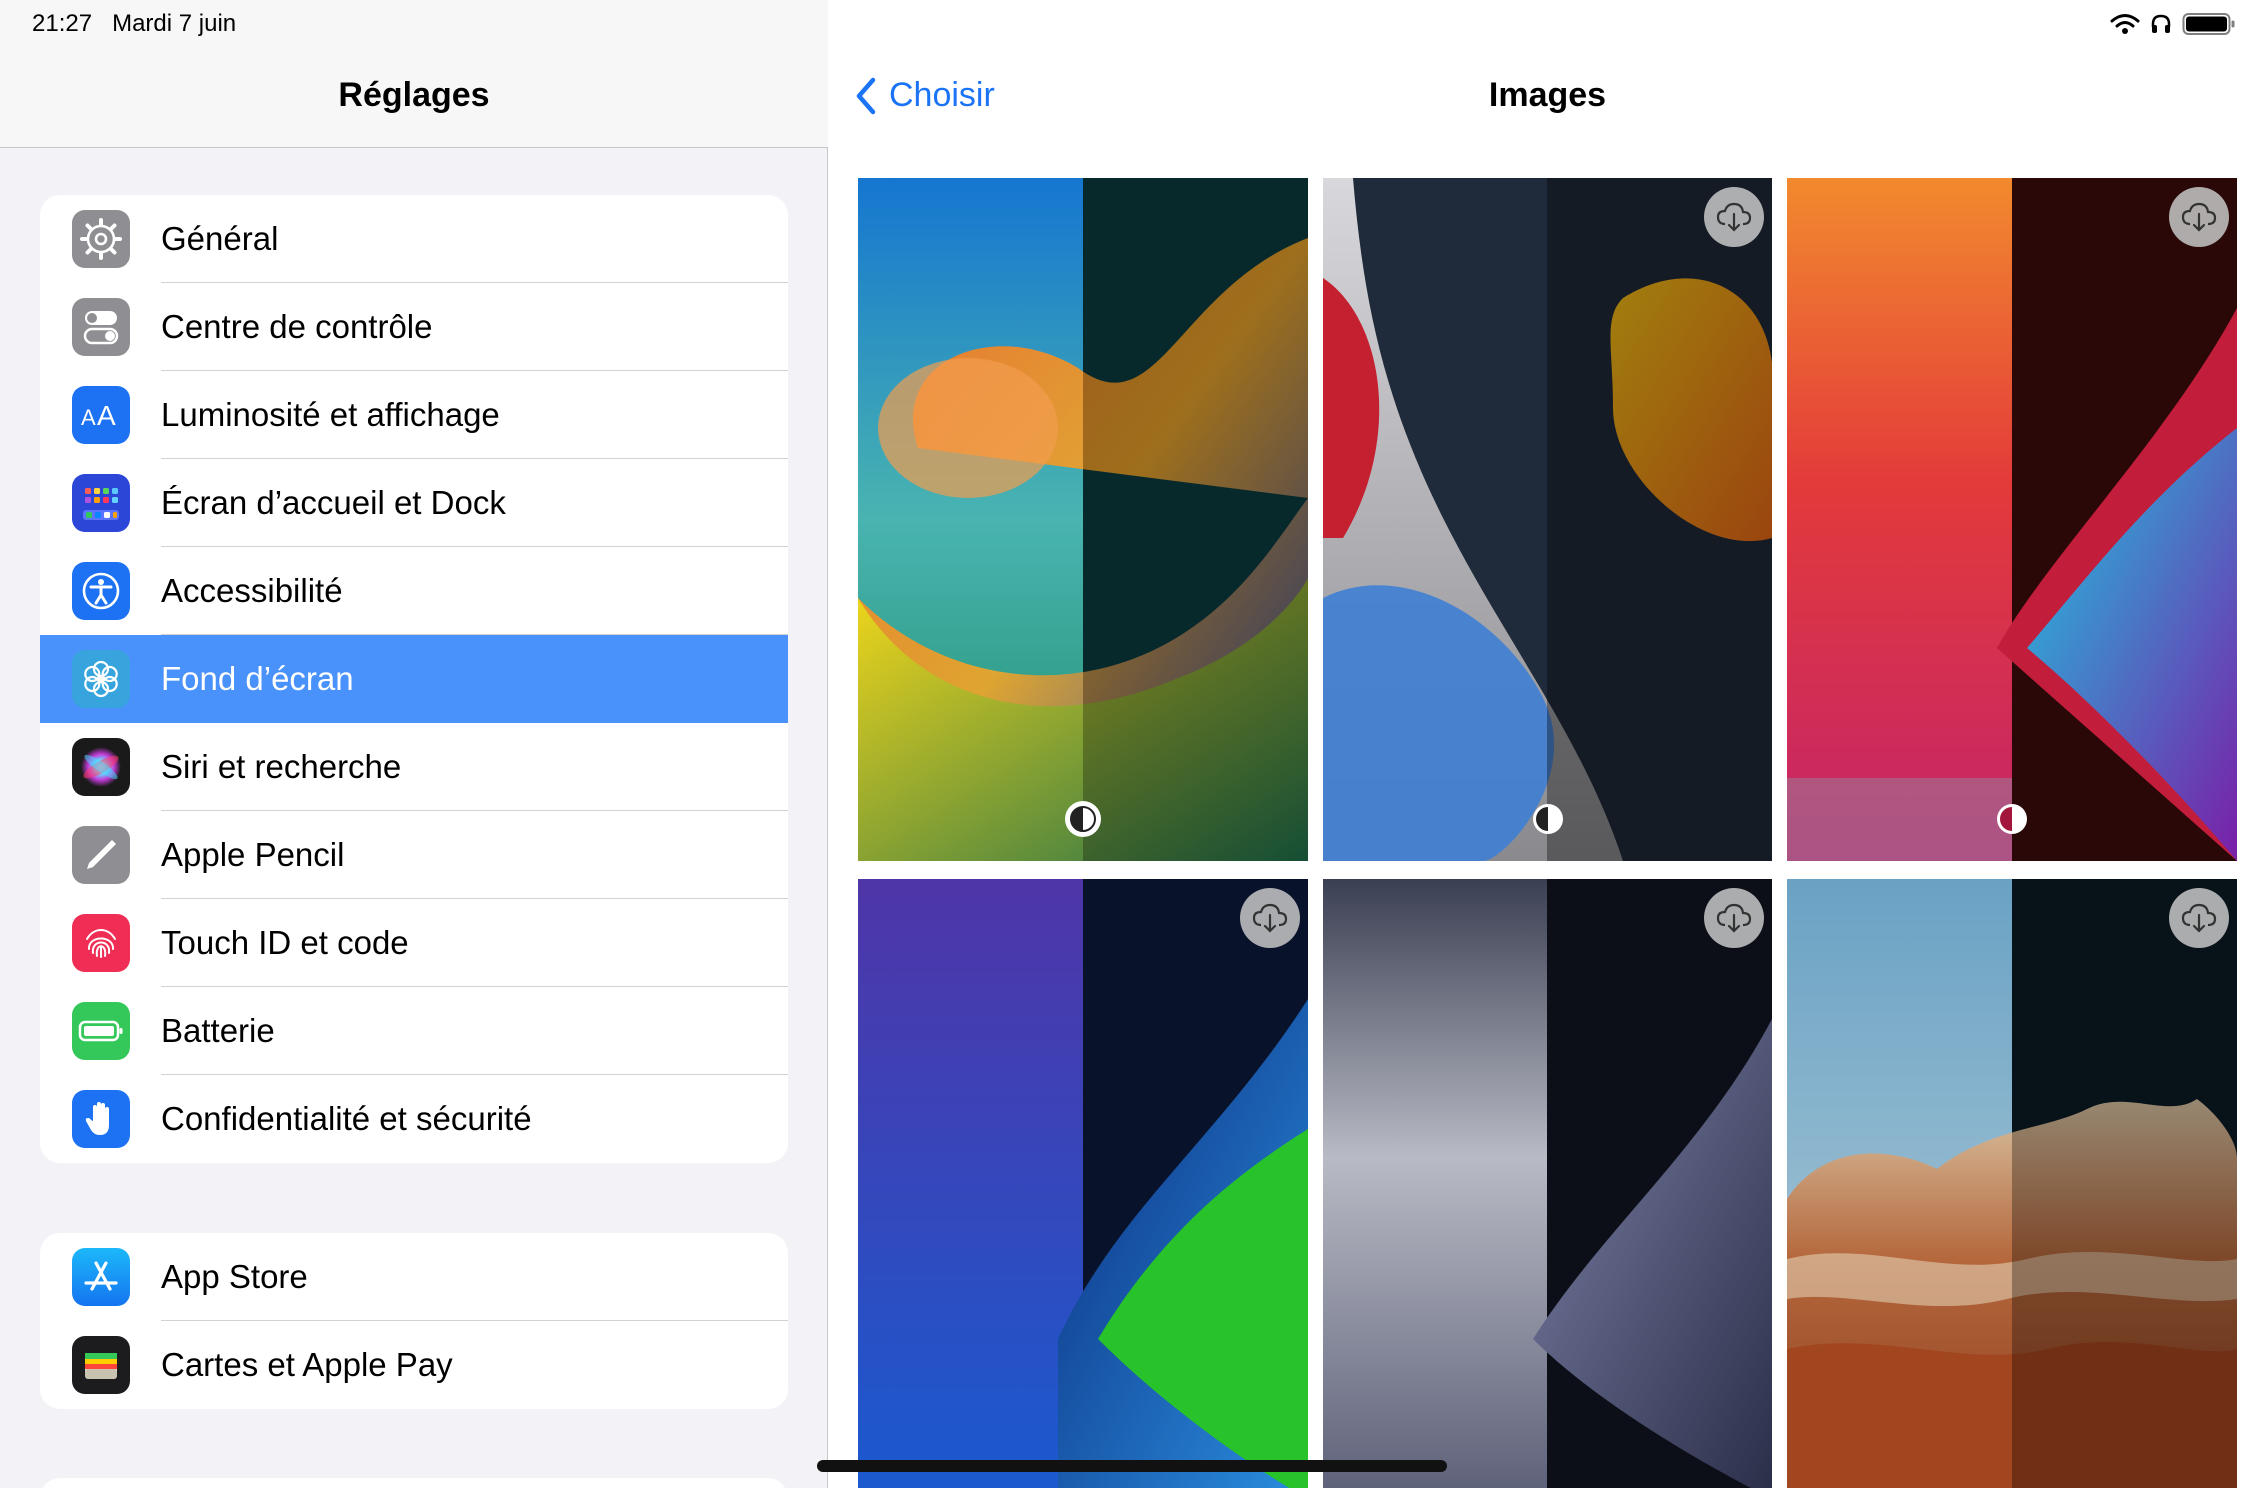 This screenshot has width=2266, height=1488. What do you see at coordinates (1547, 95) in the screenshot?
I see `page-title: Images` at bounding box center [1547, 95].